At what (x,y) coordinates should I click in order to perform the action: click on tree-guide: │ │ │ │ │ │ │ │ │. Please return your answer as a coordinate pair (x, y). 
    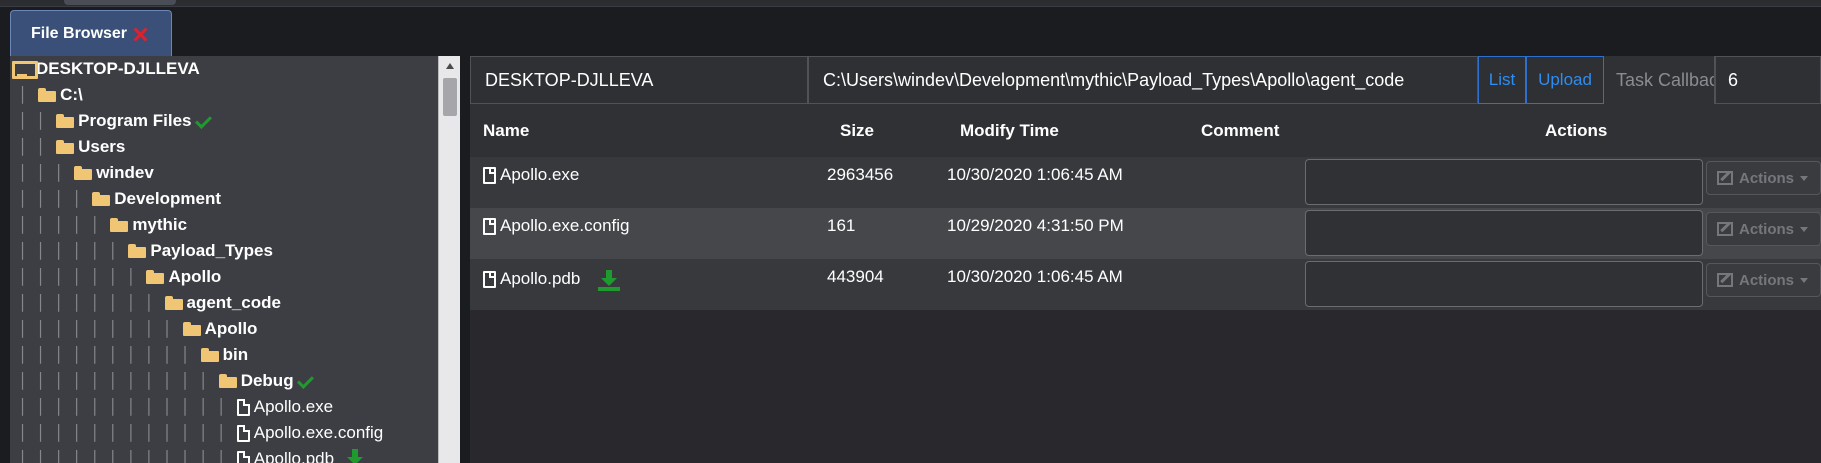
    Looking at the image, I should click on (99, 329).